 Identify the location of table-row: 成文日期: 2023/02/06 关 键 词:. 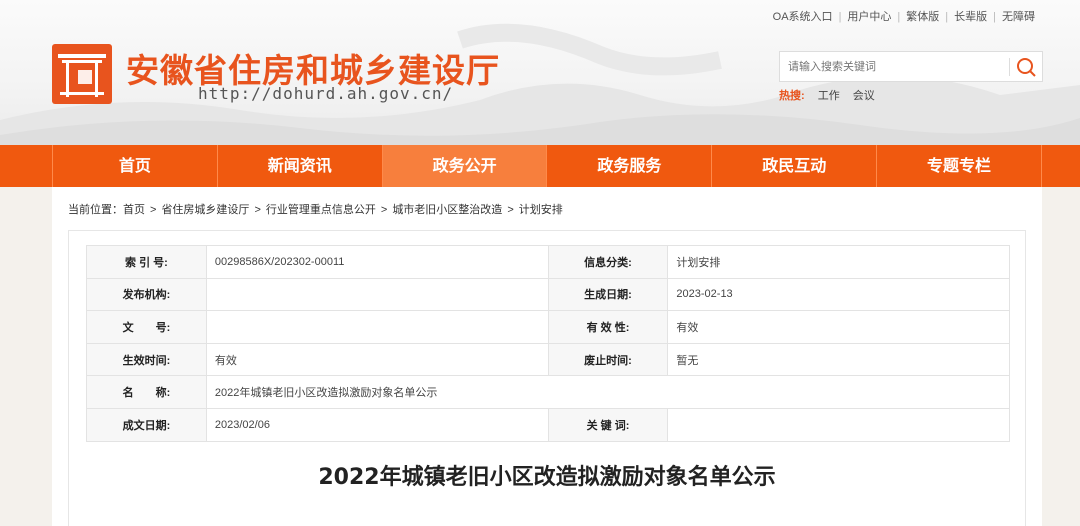
(548, 424).